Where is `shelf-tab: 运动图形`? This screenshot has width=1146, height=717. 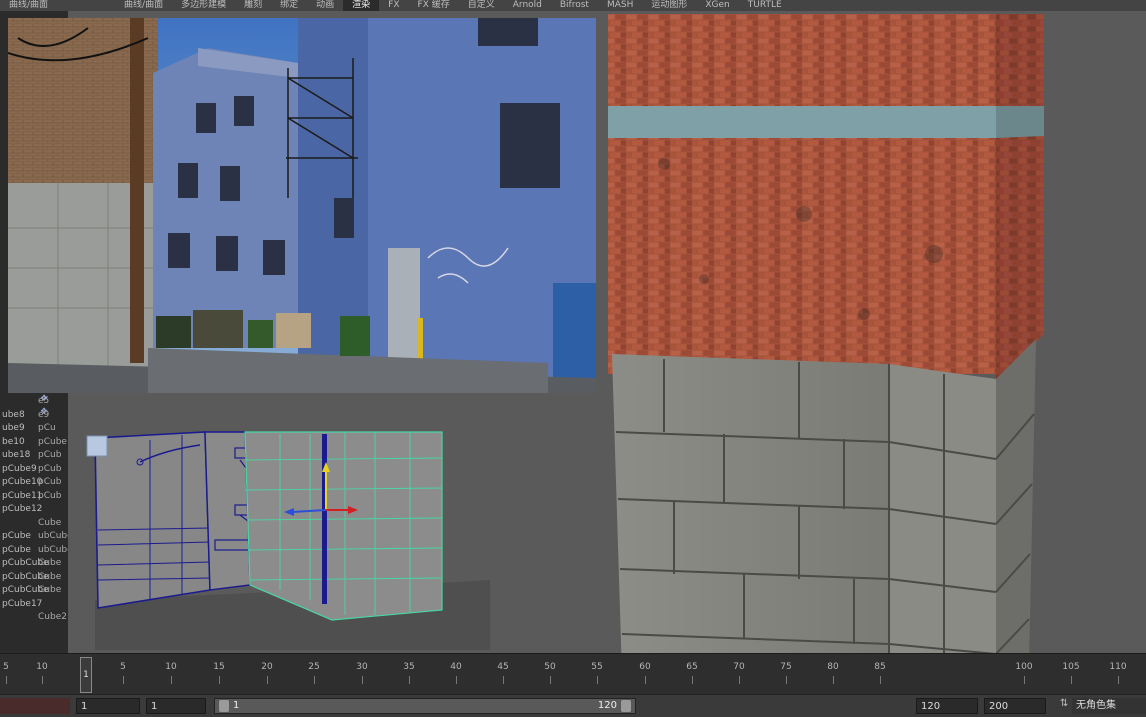
shelf-tab: 运动图形 is located at coordinates (669, 5).